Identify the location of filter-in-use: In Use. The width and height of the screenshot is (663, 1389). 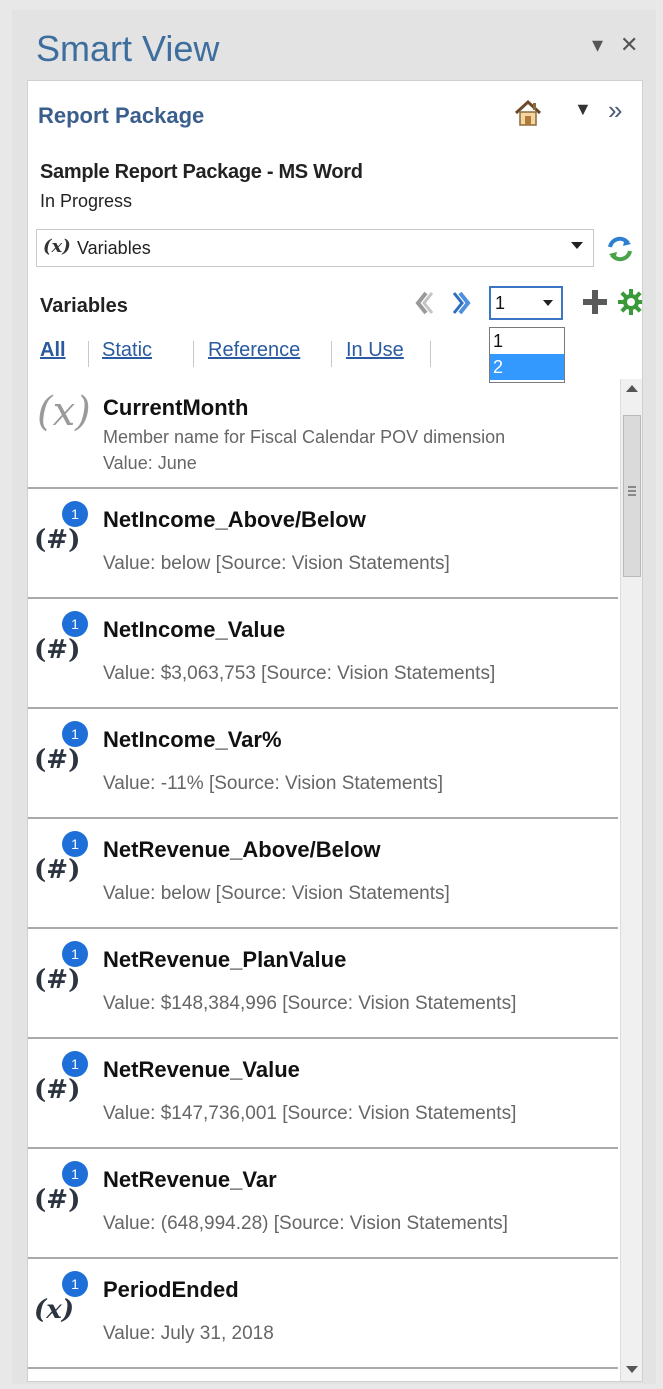
(375, 350).